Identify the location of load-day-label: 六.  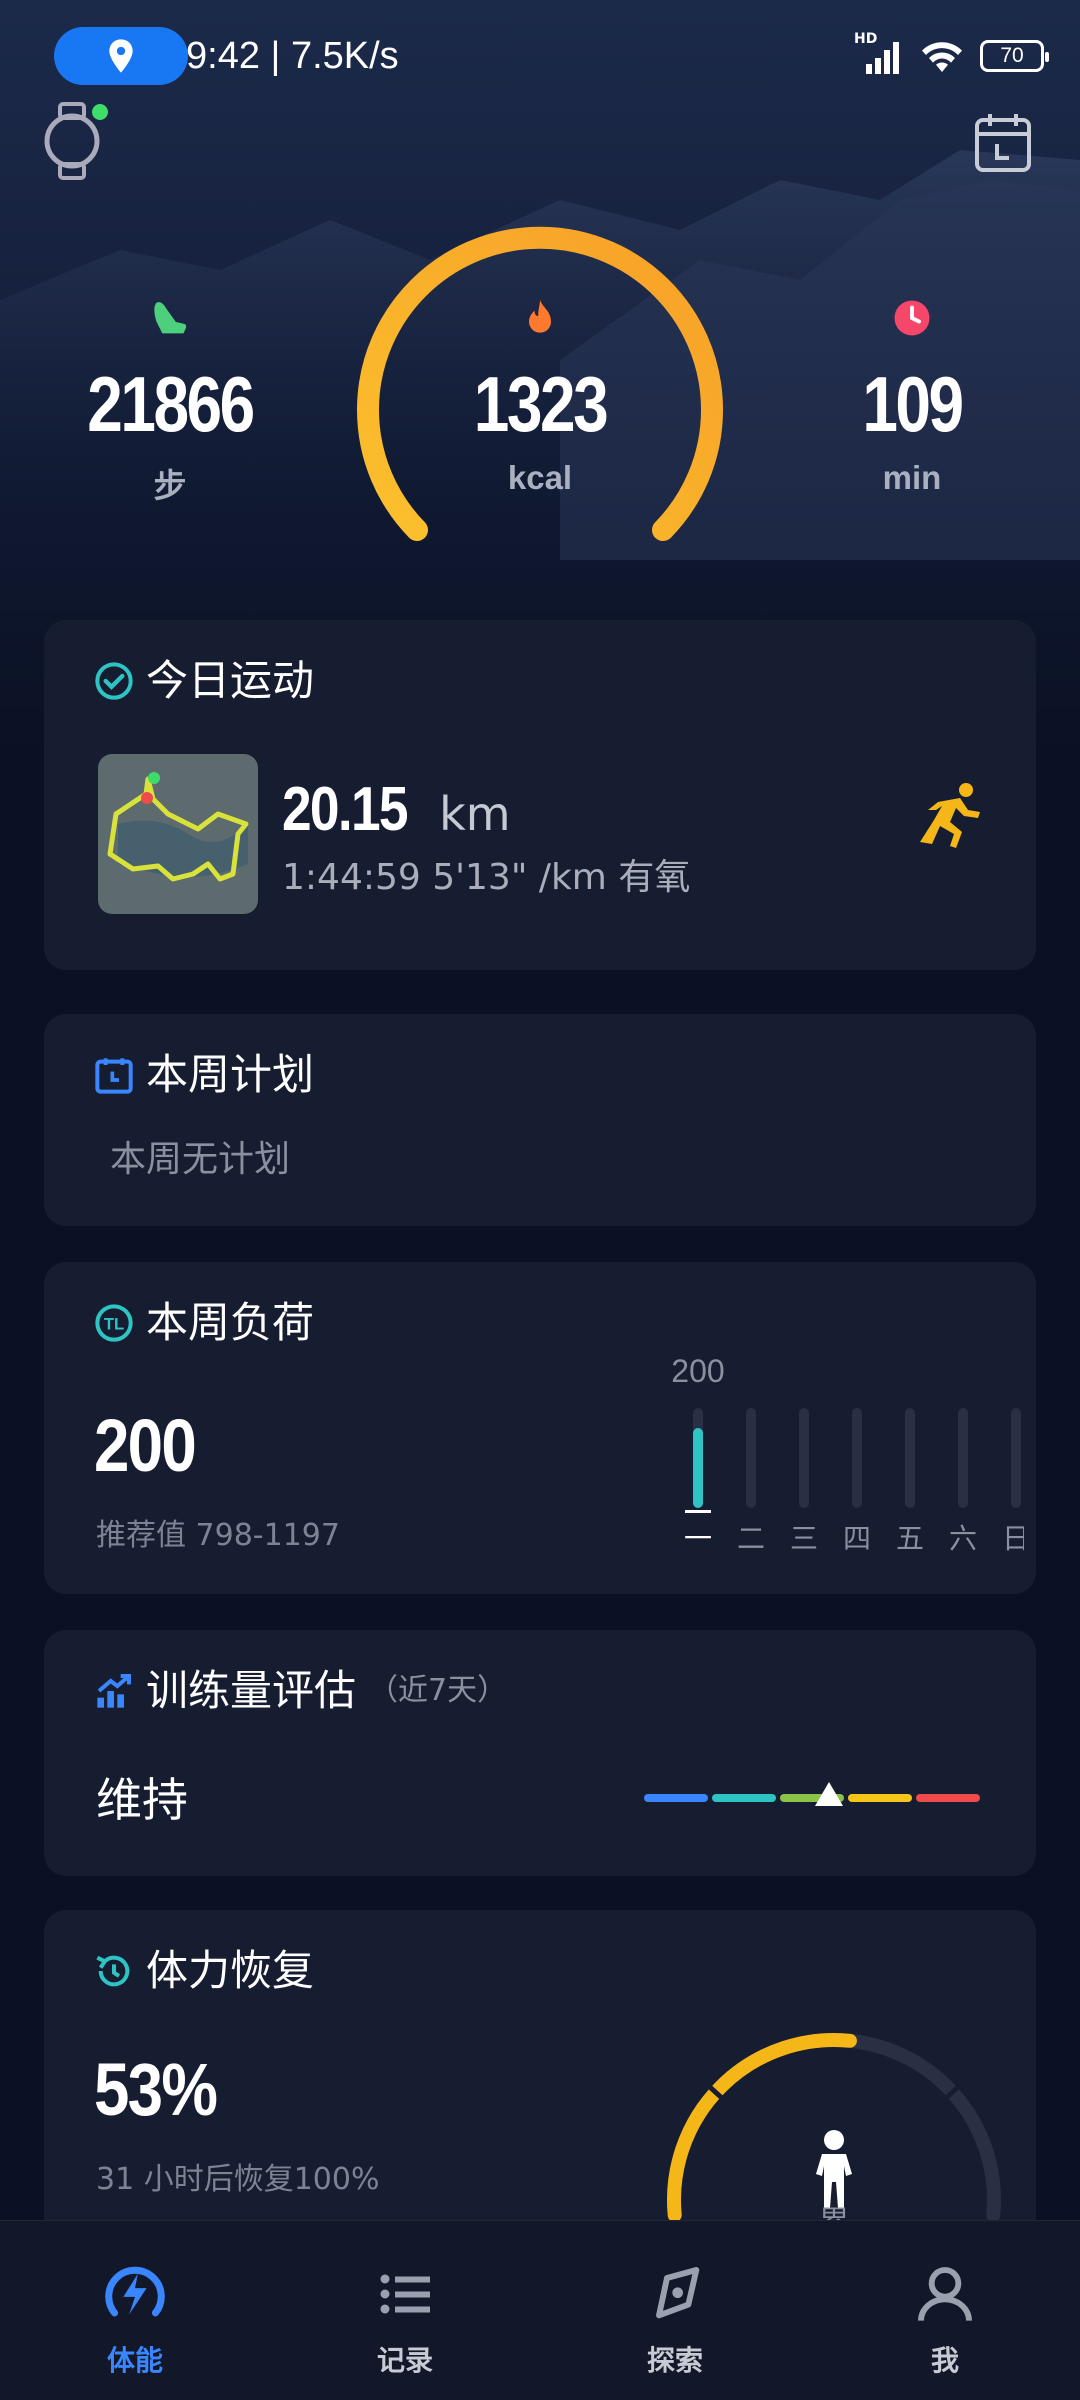
(963, 1538).